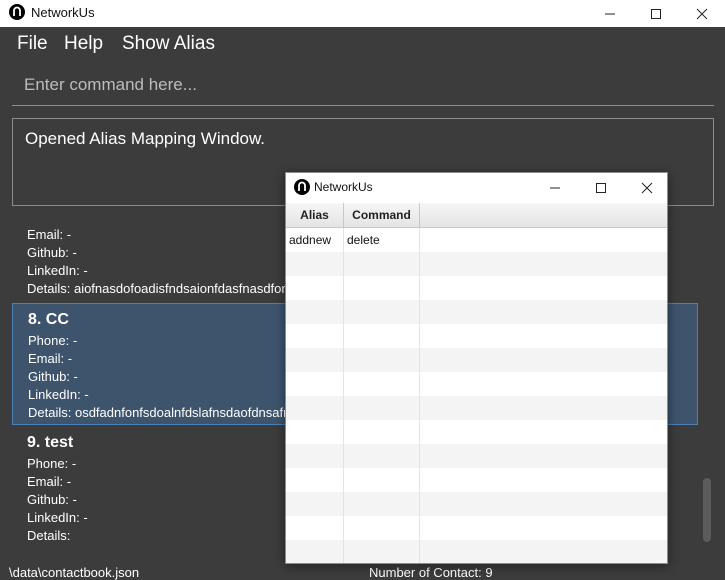 The height and width of the screenshot is (580, 725). Describe the element at coordinates (63, 12) in the screenshot. I see `window-title: NetworkUs` at that location.